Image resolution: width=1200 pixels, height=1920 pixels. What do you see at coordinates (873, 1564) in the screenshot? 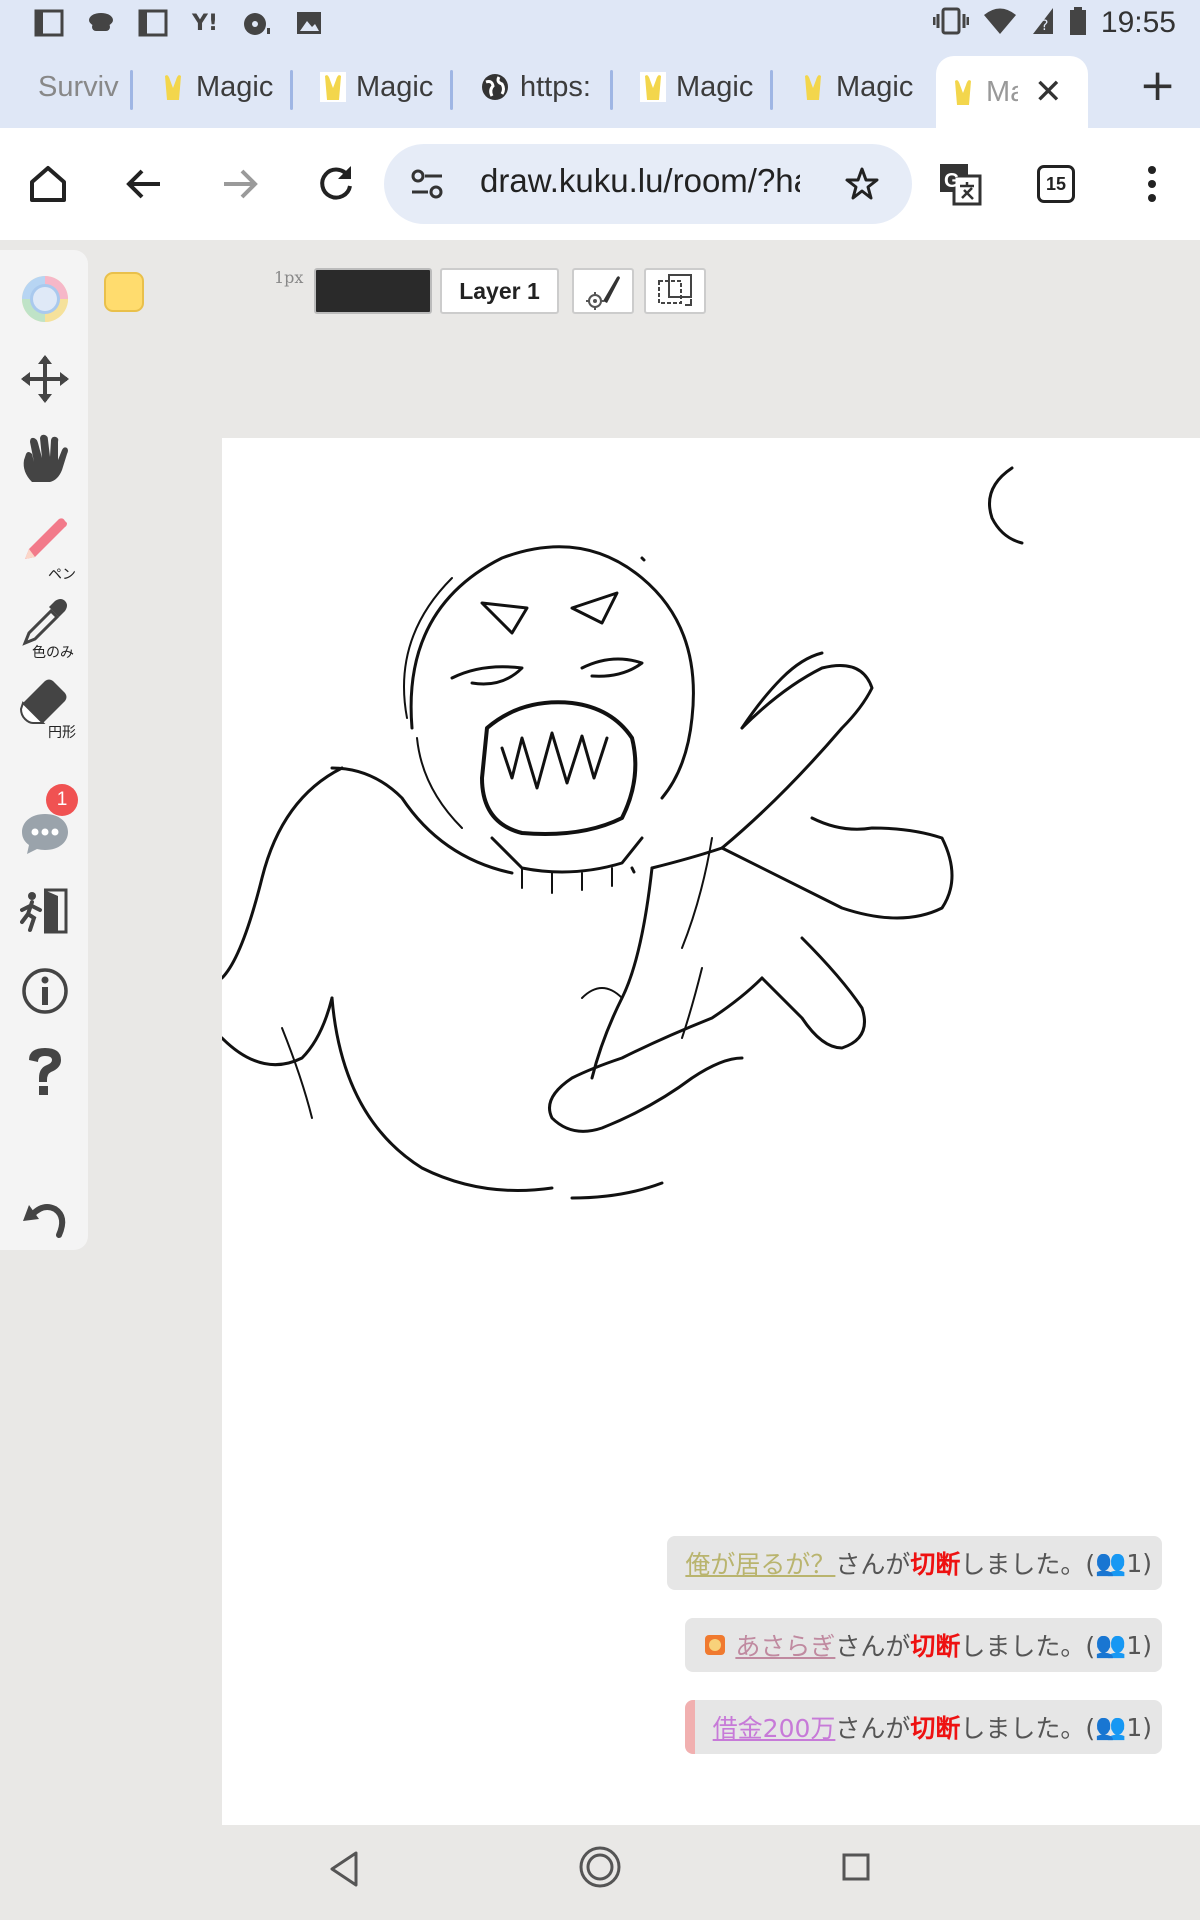
I see `notice-text: さんが` at bounding box center [873, 1564].